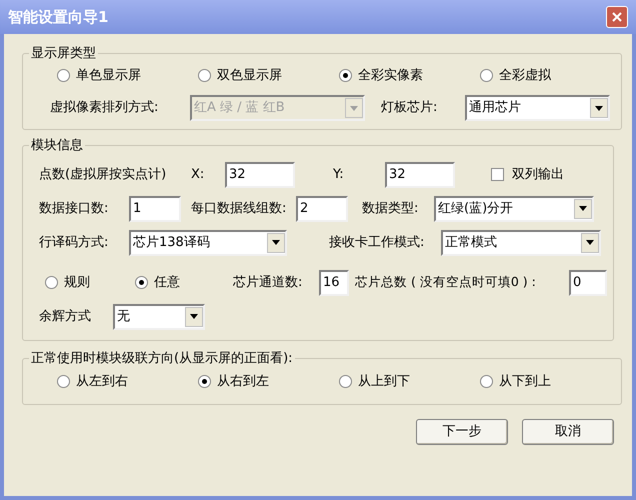 The width and height of the screenshot is (636, 500). What do you see at coordinates (102, 382) in the screenshot?
I see `radio-label: 从左到右` at bounding box center [102, 382].